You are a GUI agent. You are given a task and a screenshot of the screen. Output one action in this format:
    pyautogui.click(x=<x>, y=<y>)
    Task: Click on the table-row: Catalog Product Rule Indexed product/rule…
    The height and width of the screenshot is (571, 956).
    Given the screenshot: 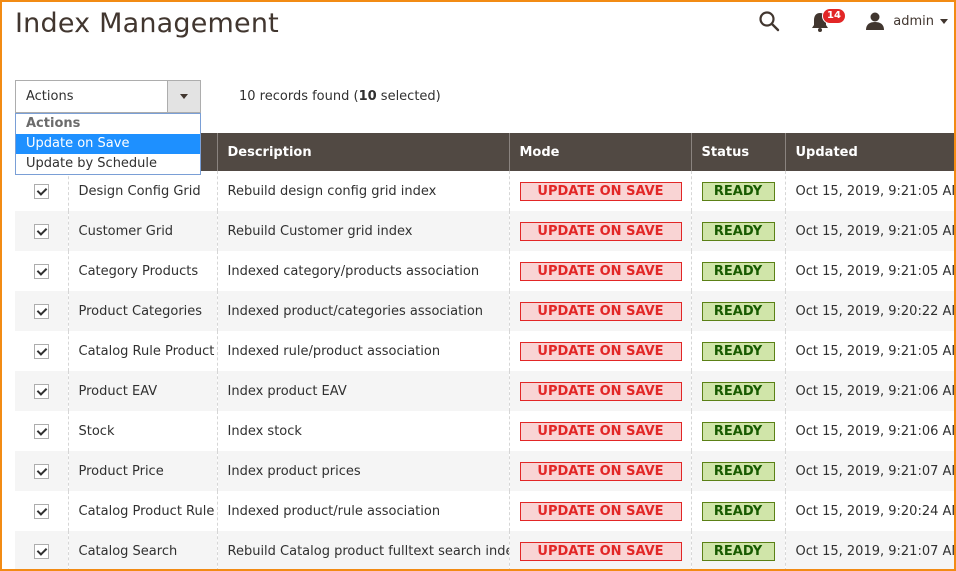 What is the action you would take?
    pyautogui.click(x=485, y=511)
    